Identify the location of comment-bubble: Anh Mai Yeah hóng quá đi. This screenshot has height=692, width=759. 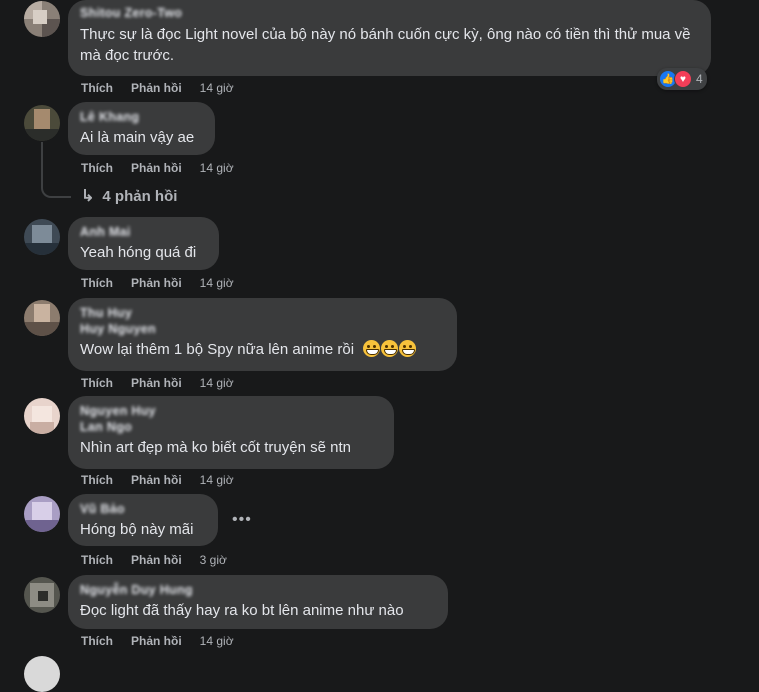
(143, 243).